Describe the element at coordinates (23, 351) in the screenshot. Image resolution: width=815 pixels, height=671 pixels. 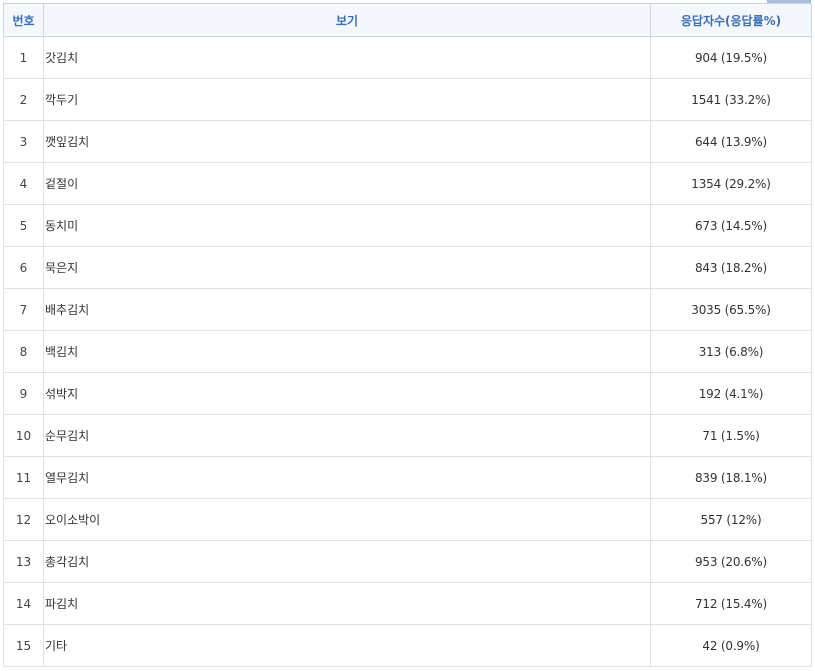
I see `row-number: 8` at that location.